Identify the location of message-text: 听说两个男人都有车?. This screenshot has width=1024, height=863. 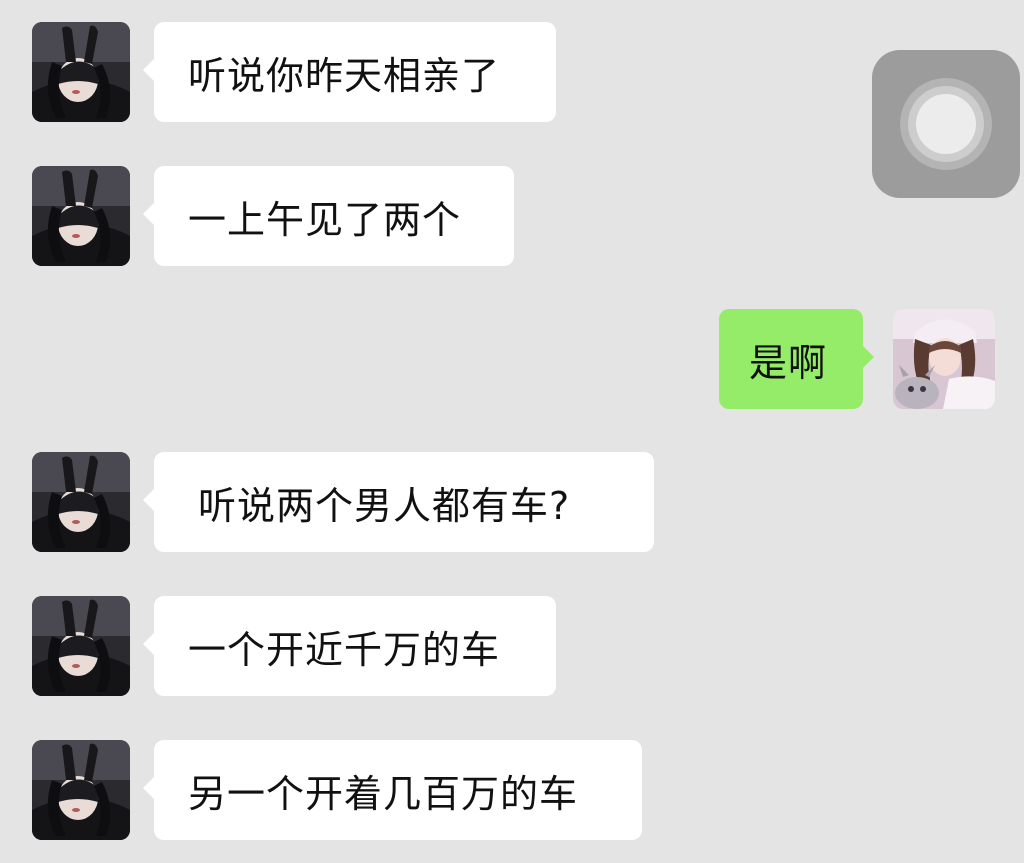
(384, 505).